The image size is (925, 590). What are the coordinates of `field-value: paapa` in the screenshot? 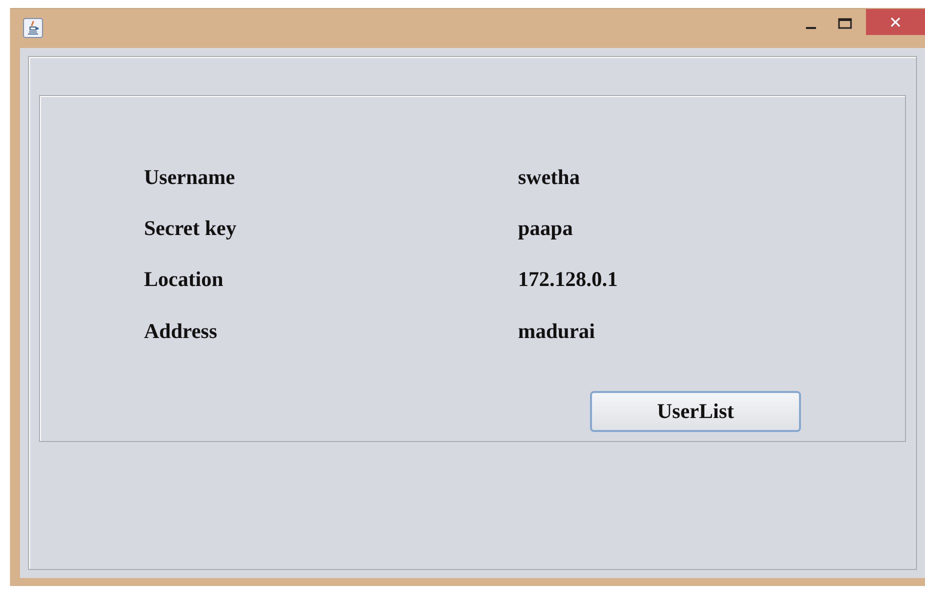 It's located at (546, 229).